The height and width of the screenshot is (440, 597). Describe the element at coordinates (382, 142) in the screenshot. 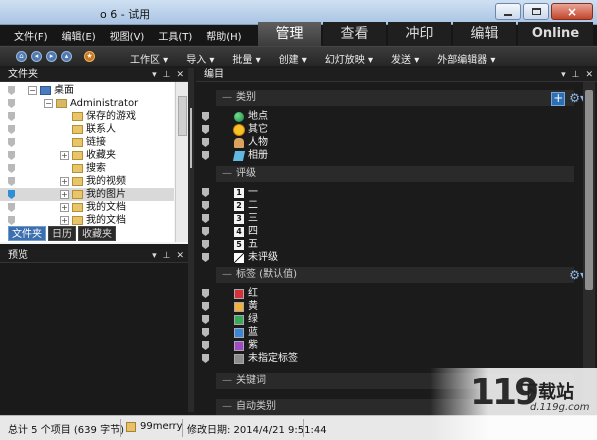

I see `catalog-item: 人物` at that location.